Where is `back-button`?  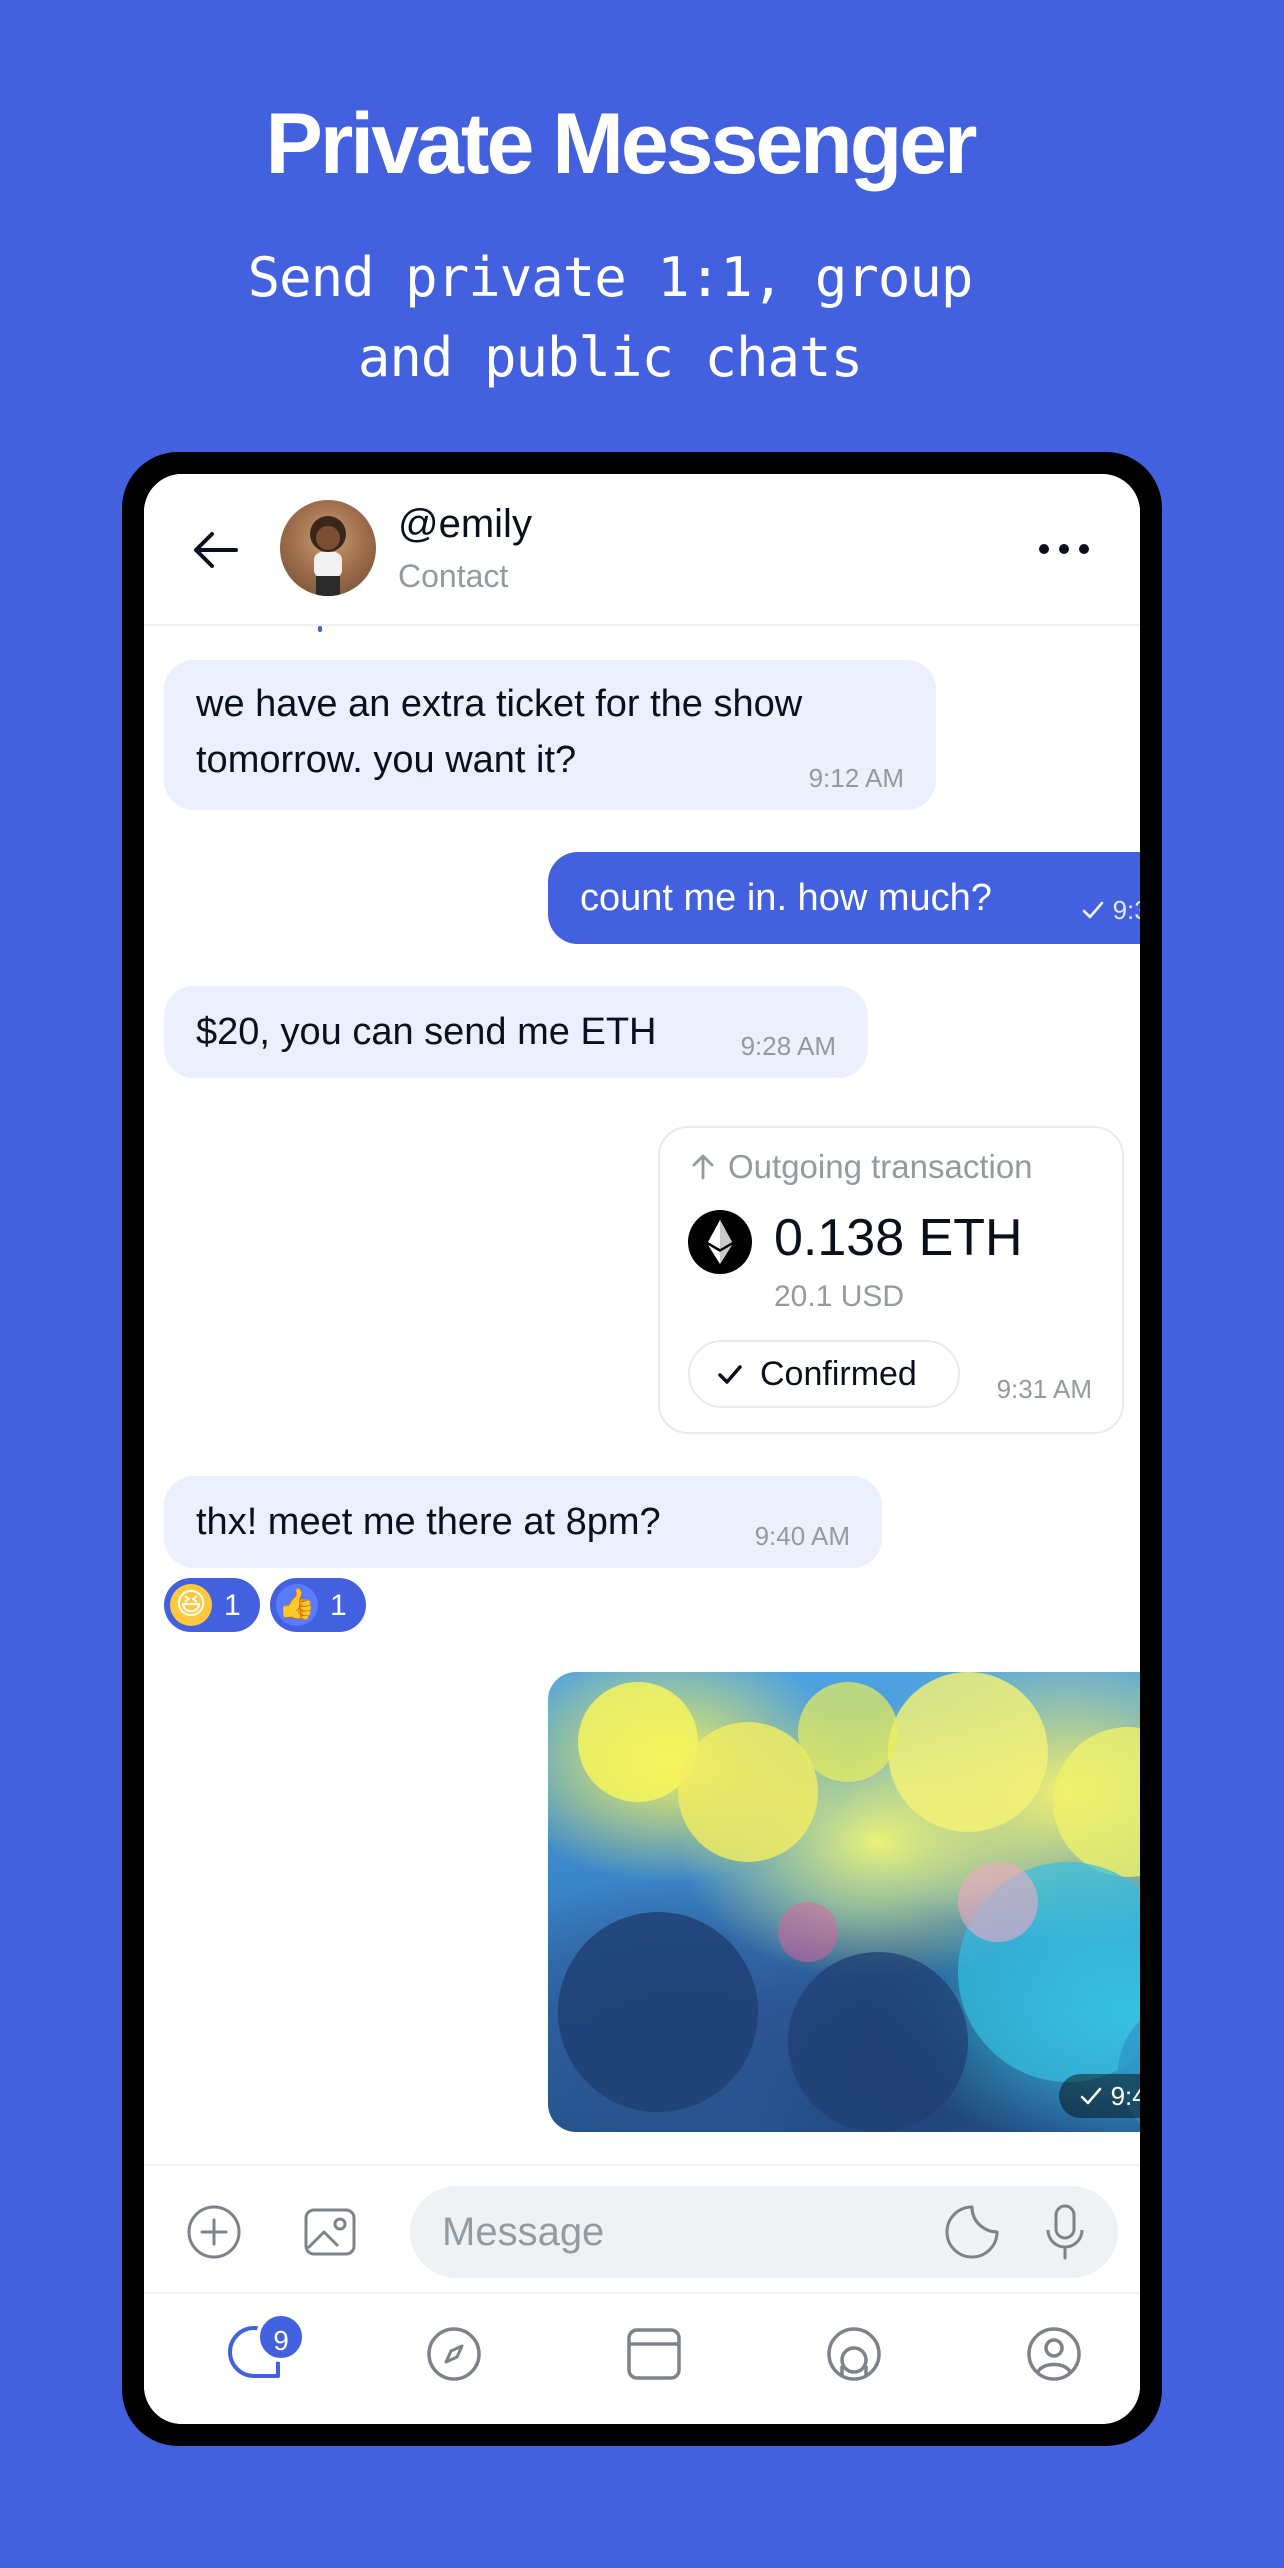
back-button is located at coordinates (216, 550).